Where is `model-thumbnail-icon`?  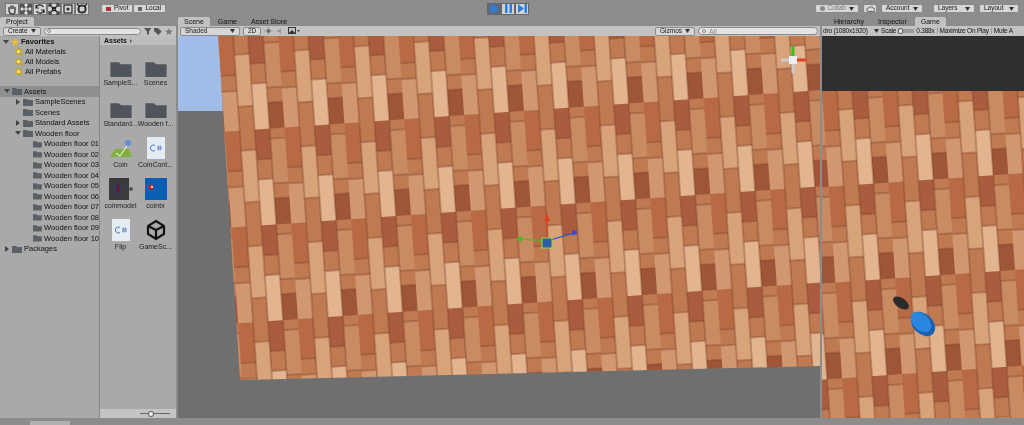
model-thumbnail-icon is located at coordinates (120, 189).